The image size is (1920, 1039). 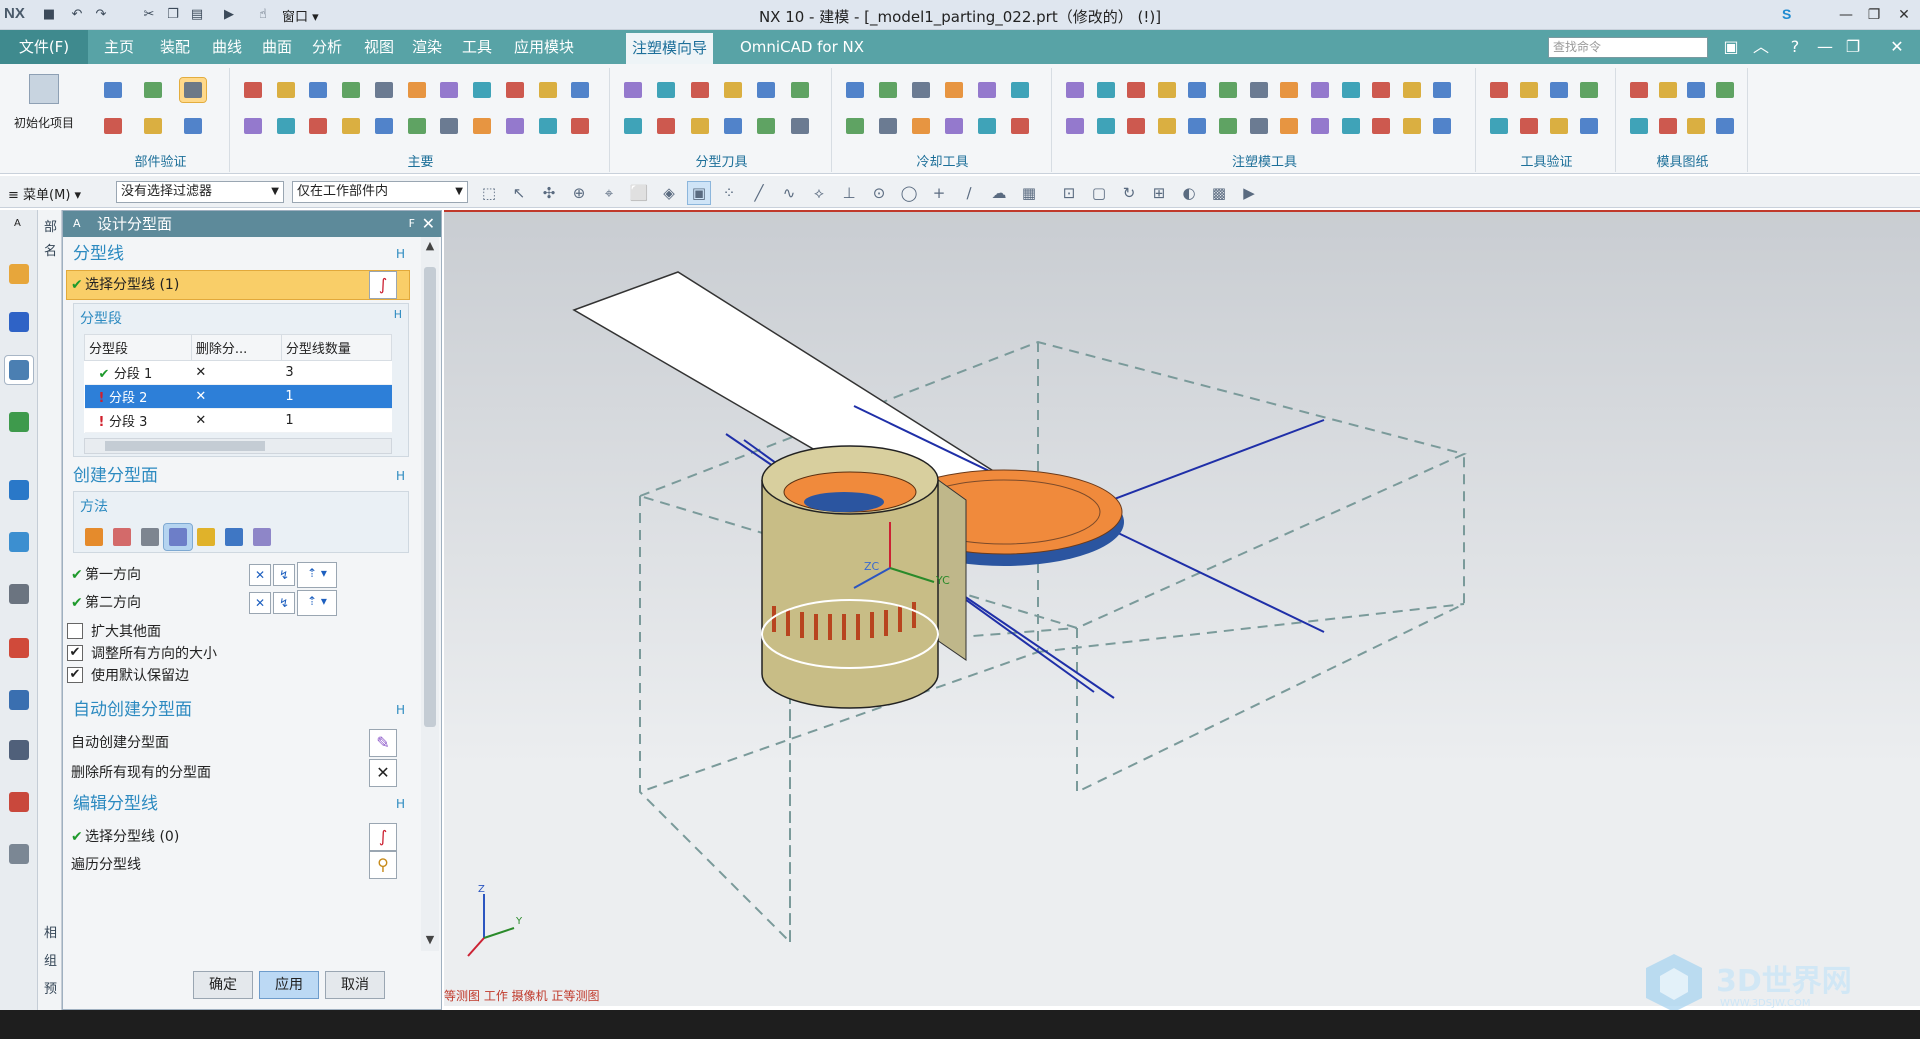 What do you see at coordinates (544, 47) in the screenshot?
I see `tab-8: 应用模块` at bounding box center [544, 47].